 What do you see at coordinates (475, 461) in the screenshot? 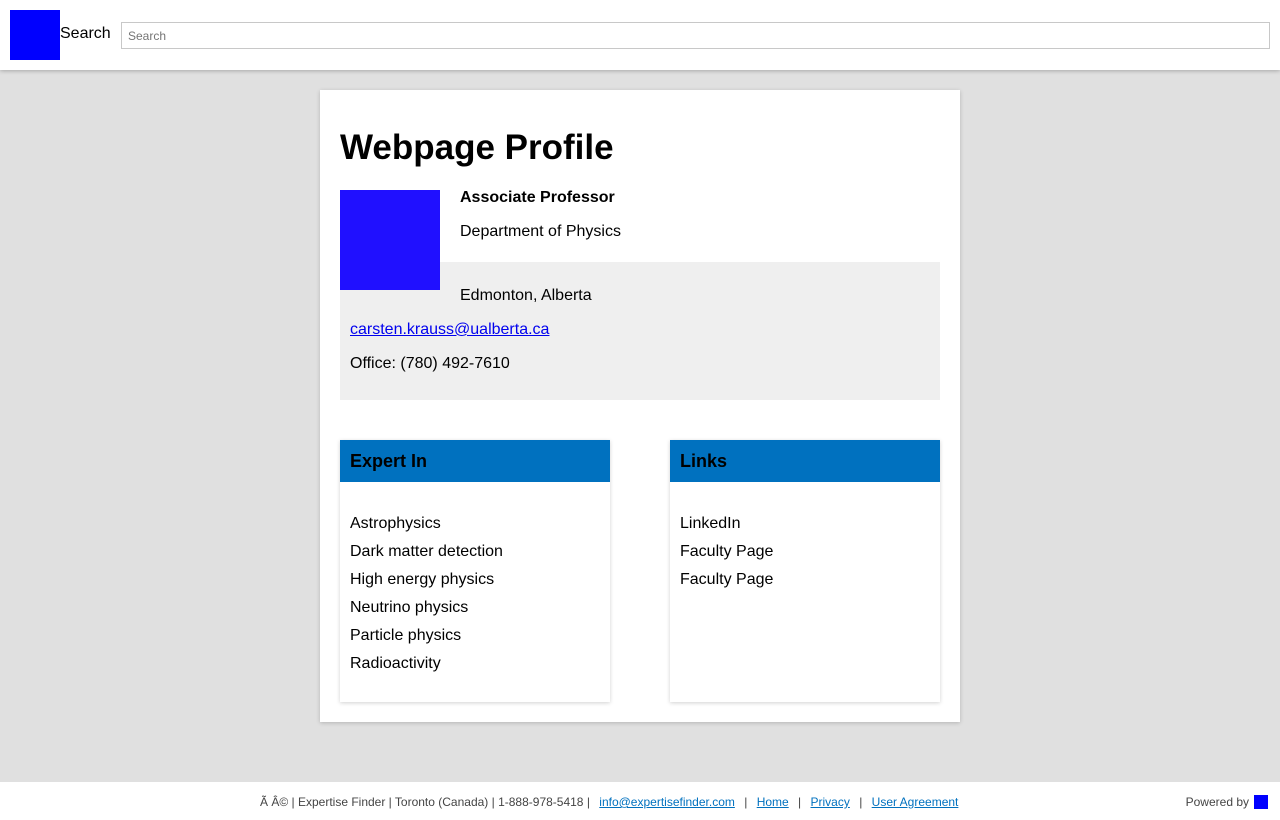
I see `expert-in-heading: Expert In` at bounding box center [475, 461].